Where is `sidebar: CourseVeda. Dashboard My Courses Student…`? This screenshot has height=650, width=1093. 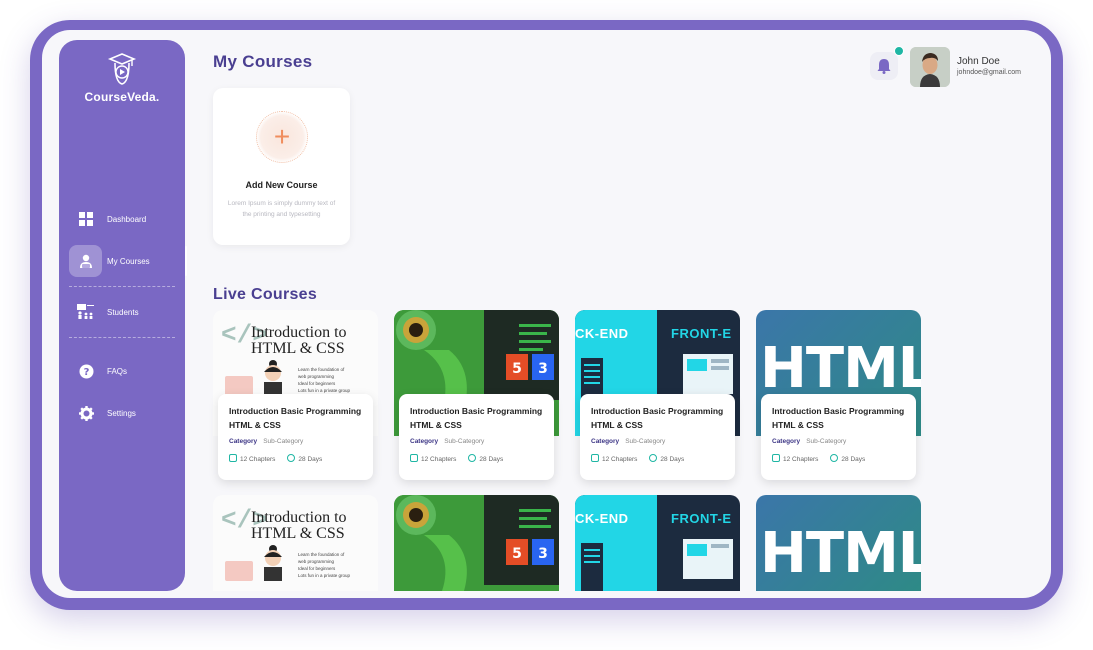
sidebar: CourseVeda. Dashboard My Courses Student… is located at coordinates (123, 315).